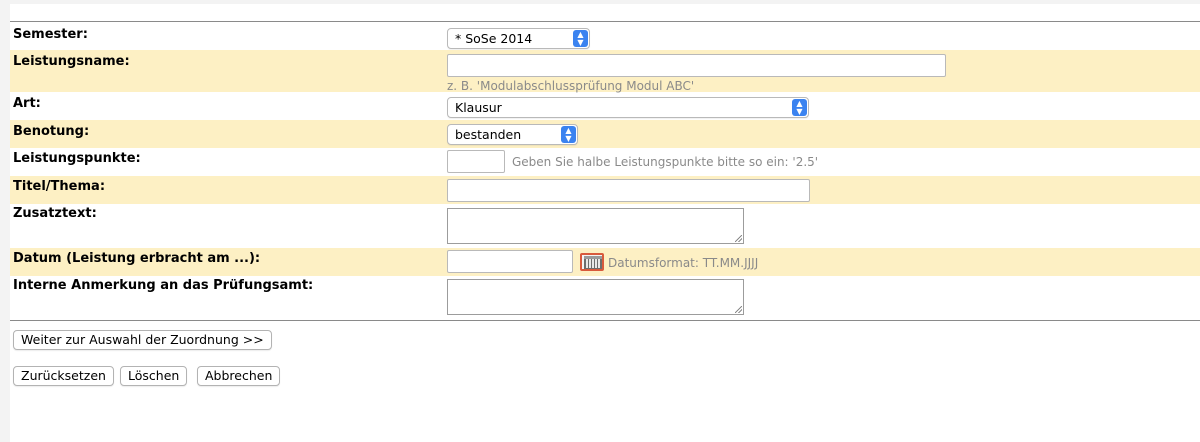 This screenshot has width=1200, height=442. What do you see at coordinates (696, 65) in the screenshot?
I see `leistungsname-input` at bounding box center [696, 65].